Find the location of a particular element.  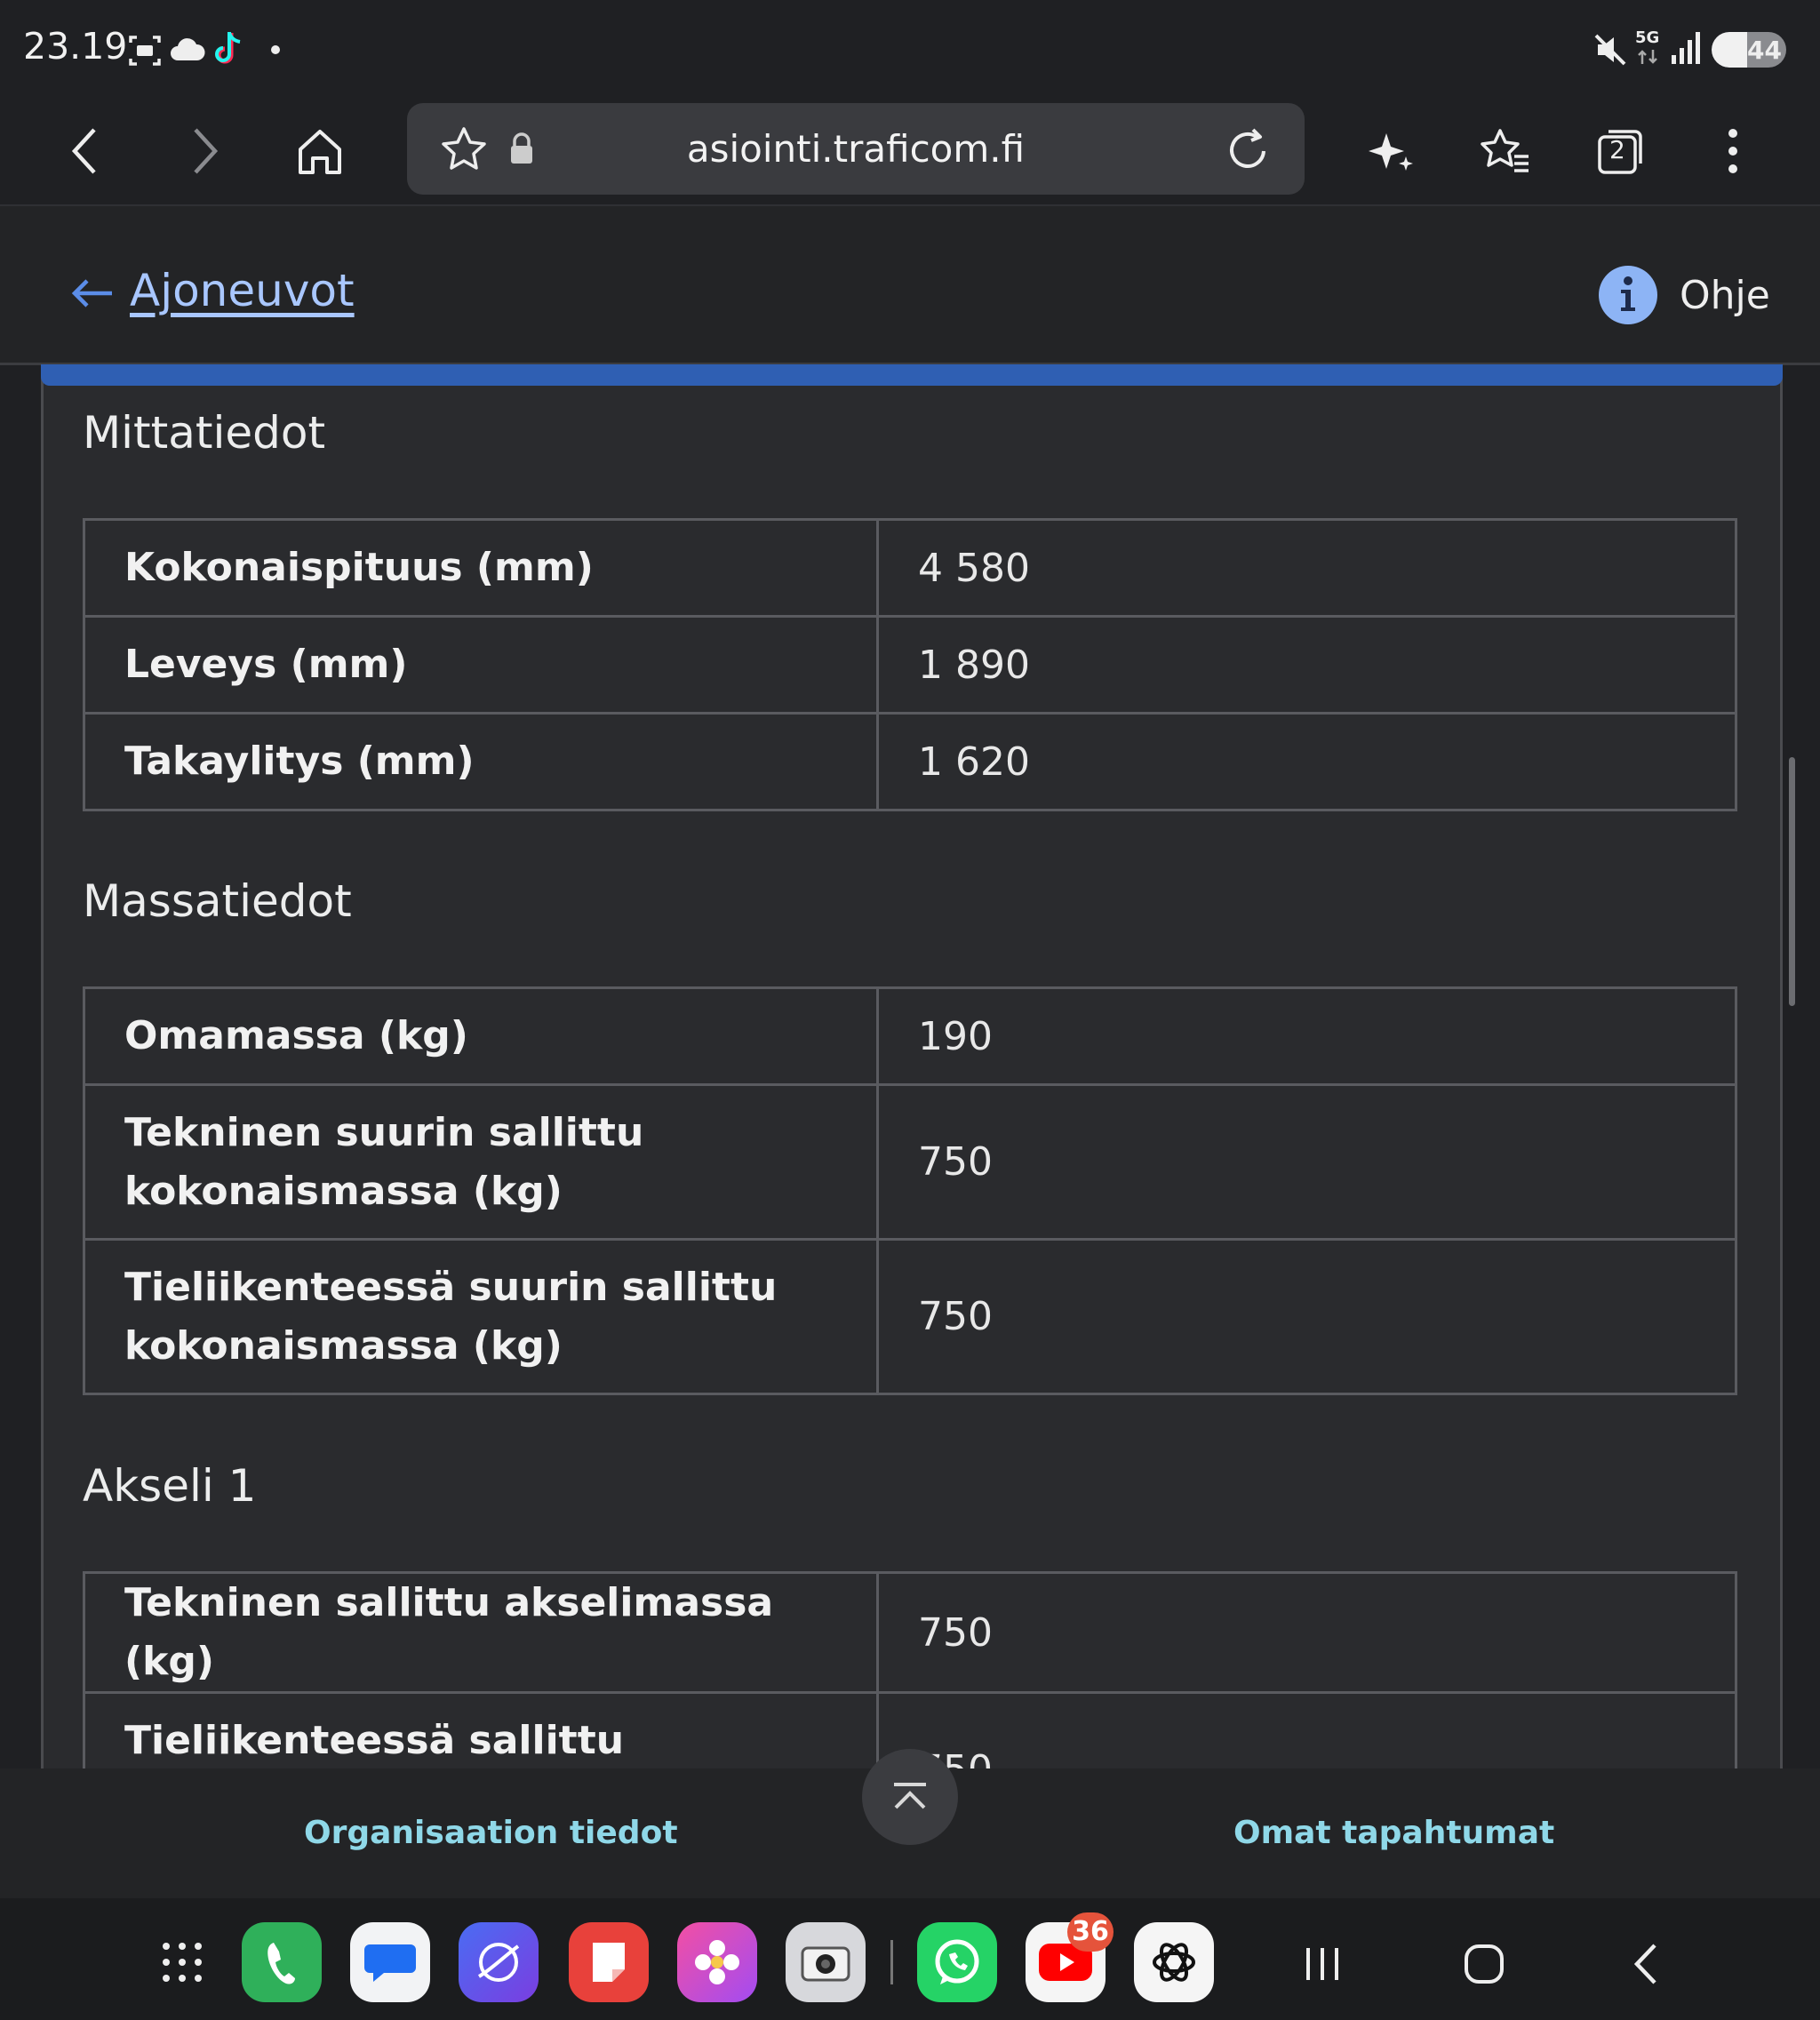

tiktok-icon is located at coordinates (228, 48).